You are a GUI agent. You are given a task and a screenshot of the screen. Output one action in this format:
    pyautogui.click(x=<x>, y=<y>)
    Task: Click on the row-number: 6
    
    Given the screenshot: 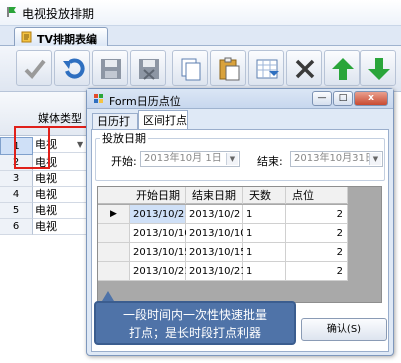 What is the action you would take?
    pyautogui.click(x=16, y=227)
    